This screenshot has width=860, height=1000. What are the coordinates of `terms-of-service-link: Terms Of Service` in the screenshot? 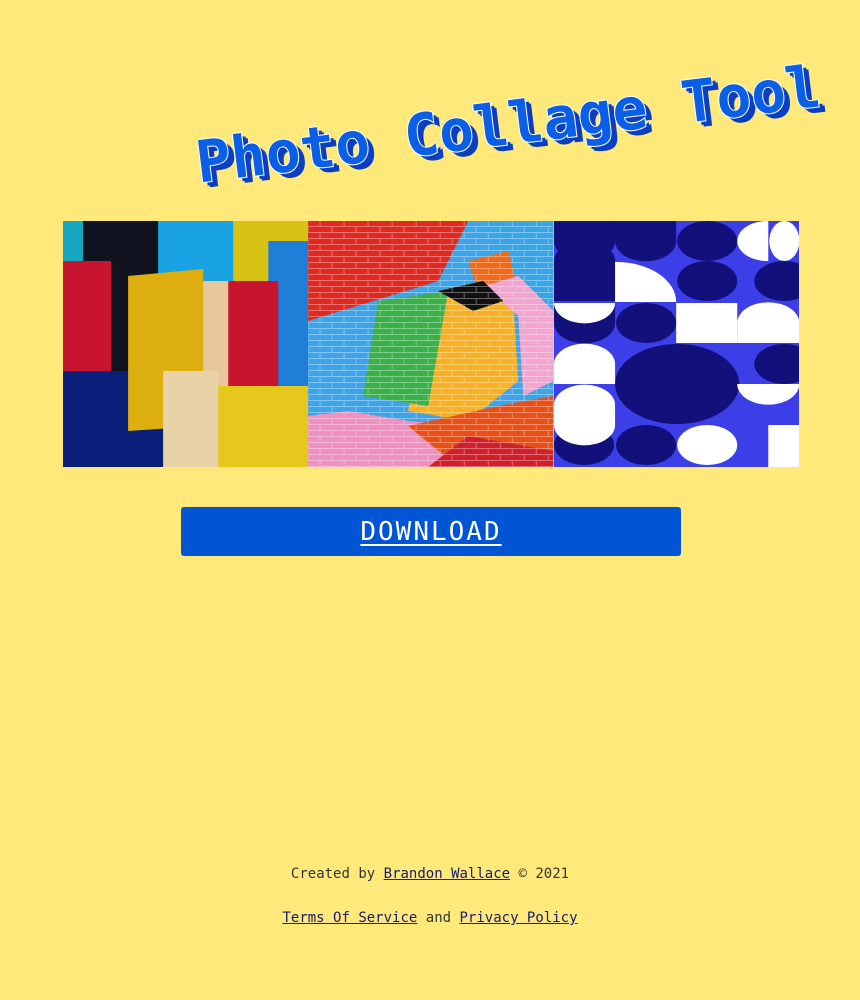 It's located at (349, 918).